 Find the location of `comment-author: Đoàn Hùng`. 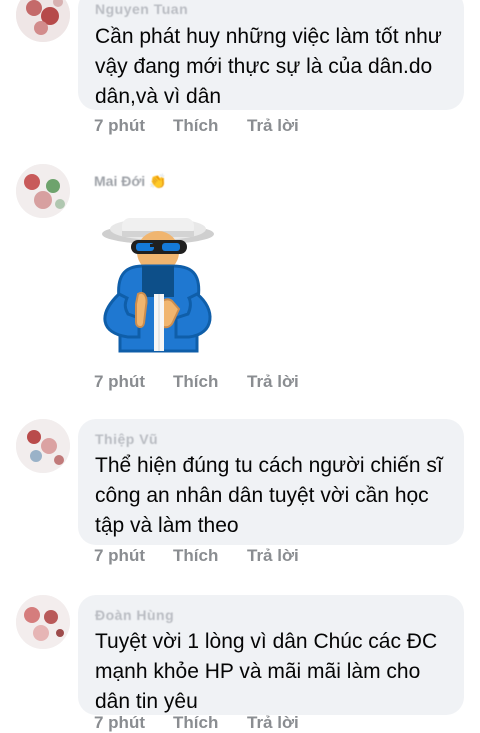

comment-author: Đoàn Hùng is located at coordinates (273, 609).